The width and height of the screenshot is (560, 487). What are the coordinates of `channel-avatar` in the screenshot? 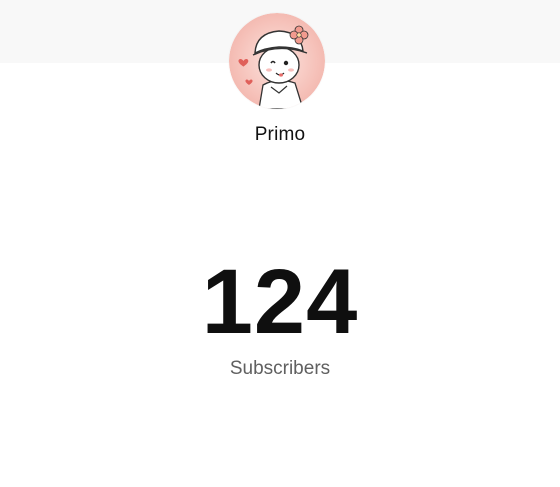 It's located at (277, 61).